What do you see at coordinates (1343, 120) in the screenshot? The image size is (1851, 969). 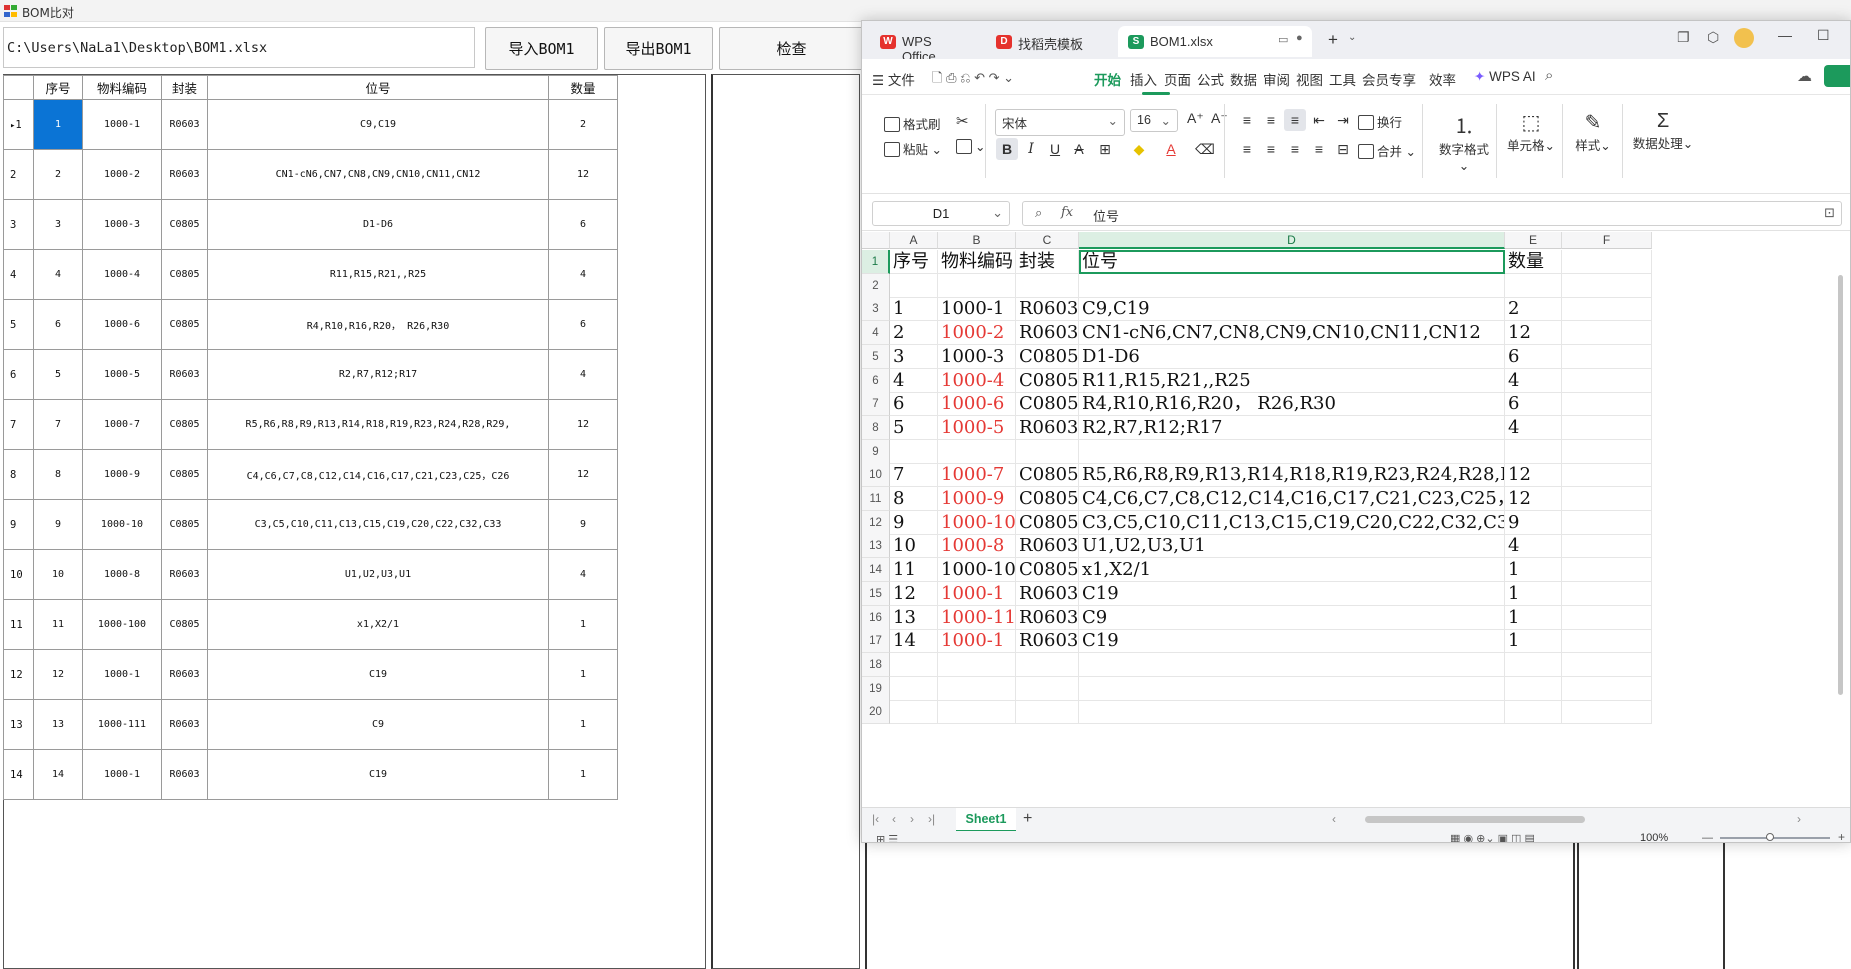 I see `indent-increase-icon: ⇥` at bounding box center [1343, 120].